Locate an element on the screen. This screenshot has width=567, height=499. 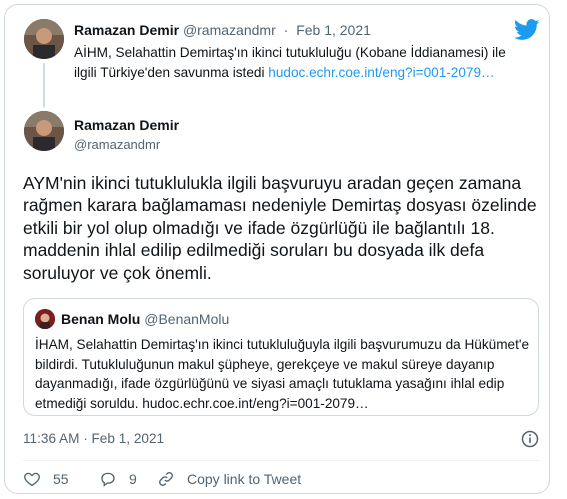
reply-icon is located at coordinates (108, 479).